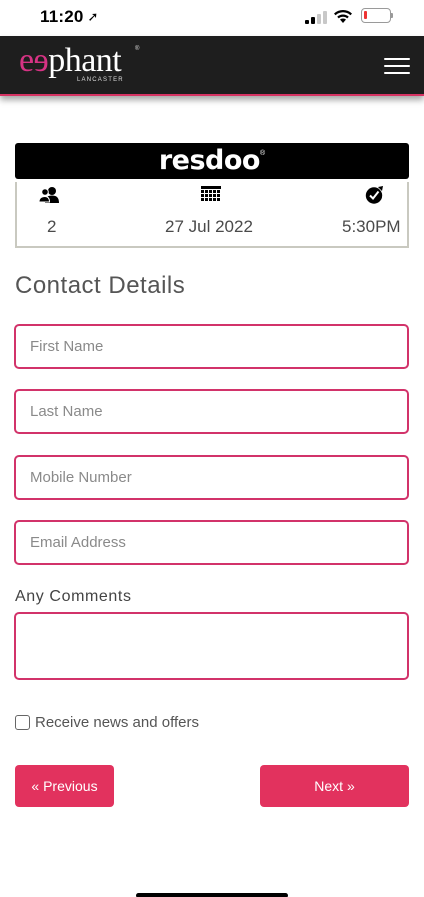 This screenshot has height=897, width=424. What do you see at coordinates (49, 195) in the screenshot?
I see `users-icon` at bounding box center [49, 195].